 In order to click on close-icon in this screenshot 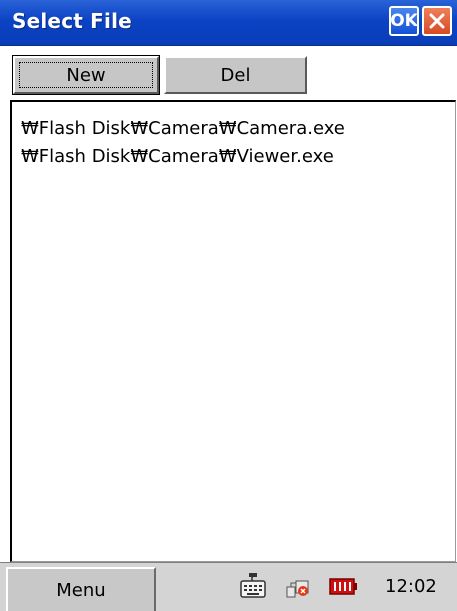, I will do `click(437, 21)`.